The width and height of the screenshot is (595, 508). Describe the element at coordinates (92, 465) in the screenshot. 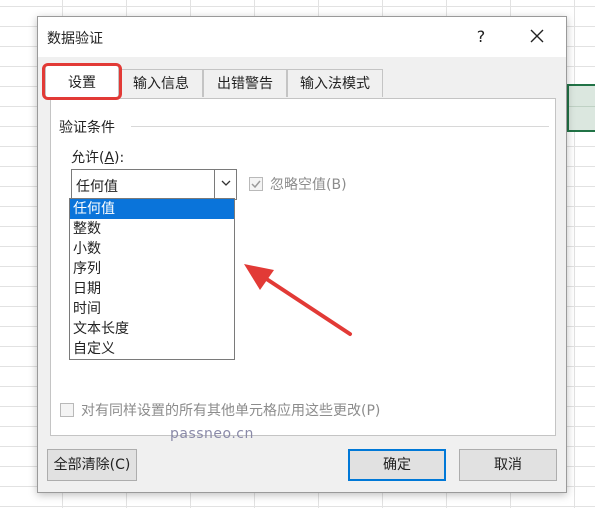

I see `clear-all-button: 全部清除(C)` at that location.